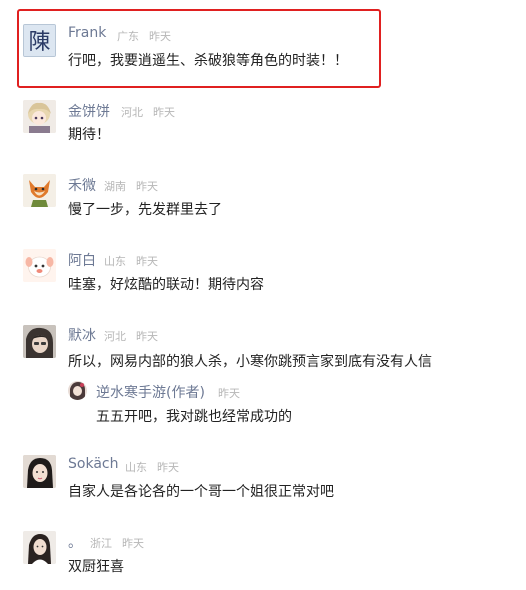 Image resolution: width=526 pixels, height=590 pixels. What do you see at coordinates (194, 417) in the screenshot?
I see `reply-text: 五五开吧，我对跳也经常成功的` at bounding box center [194, 417].